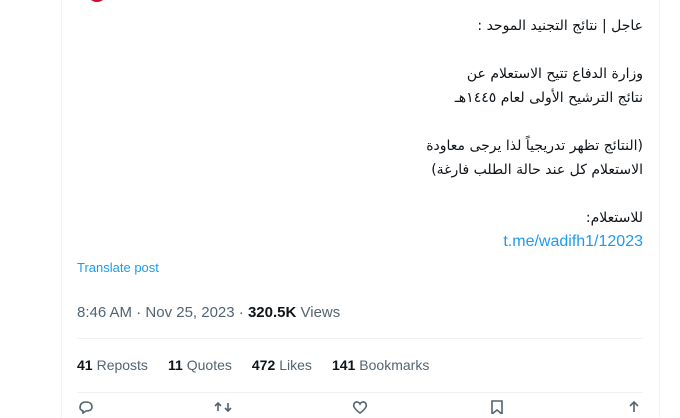  Describe the element at coordinates (394, 365) in the screenshot. I see `bookmarks-label: Bookmarks` at that location.